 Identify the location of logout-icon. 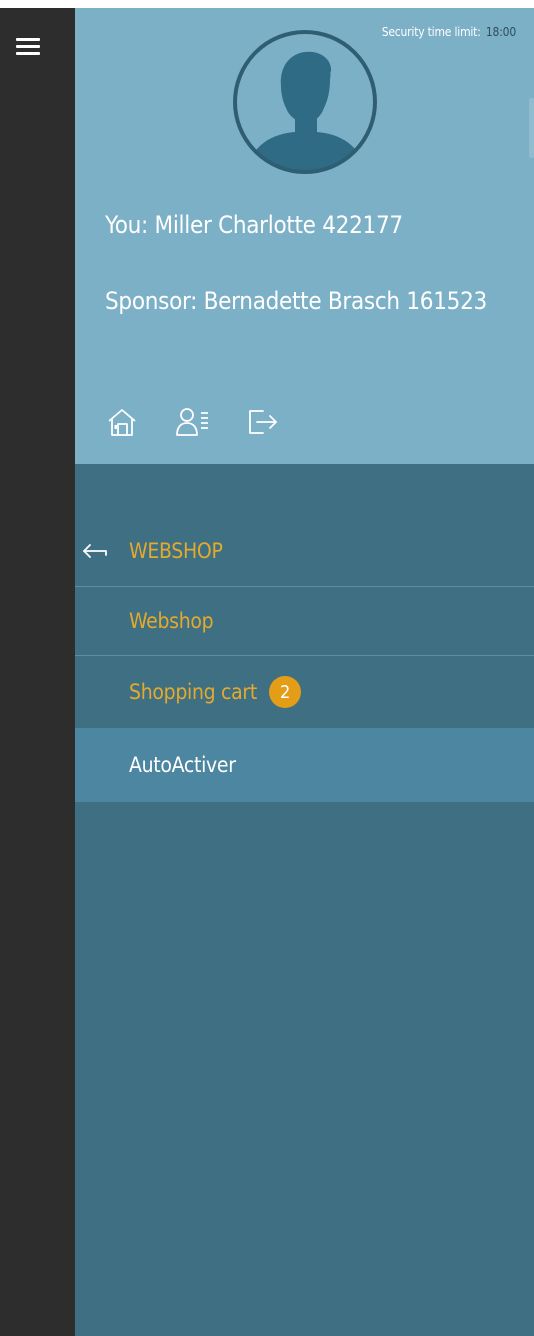
(270, 422).